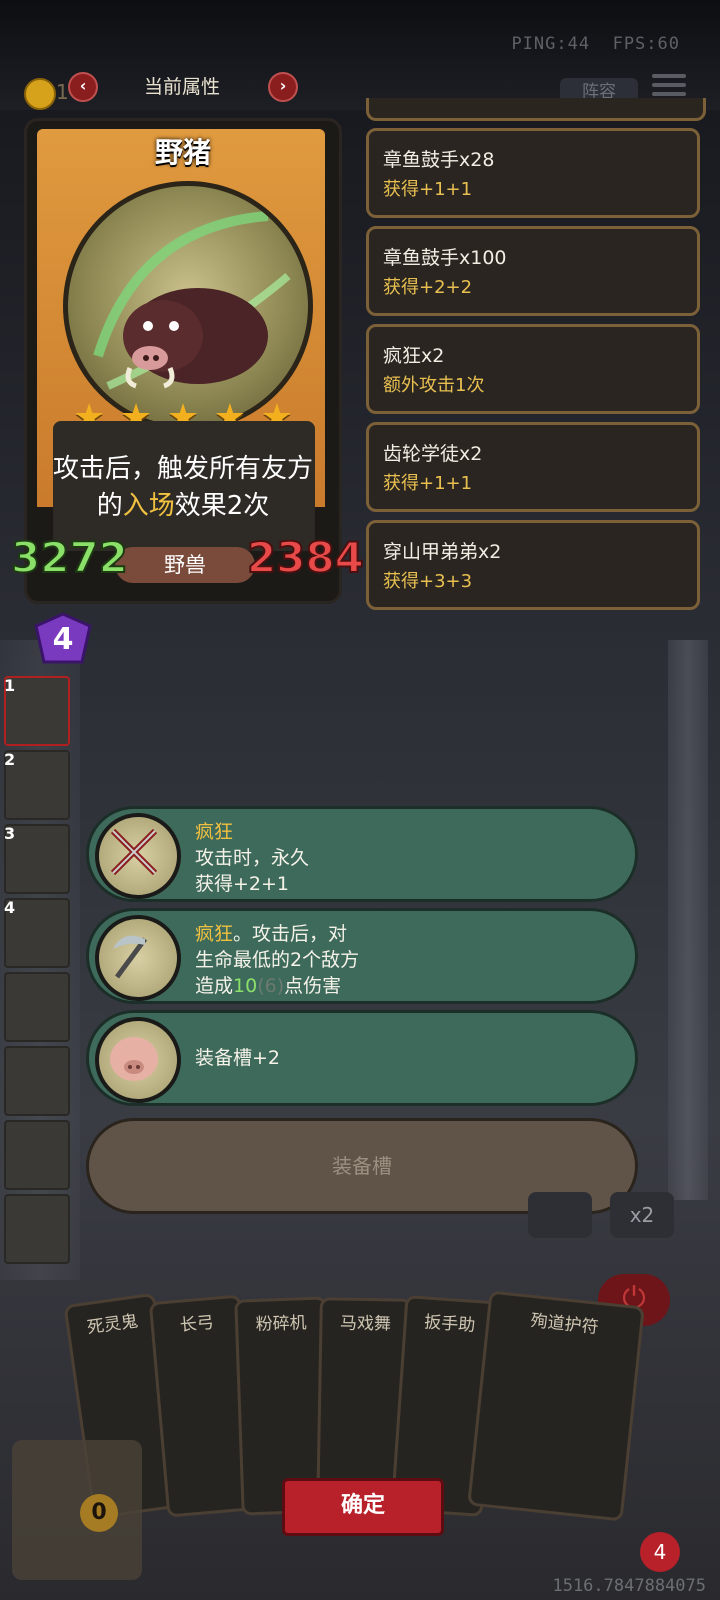 This screenshot has height=1600, width=720. I want to click on tier-slot-number: 2, so click(10, 759).